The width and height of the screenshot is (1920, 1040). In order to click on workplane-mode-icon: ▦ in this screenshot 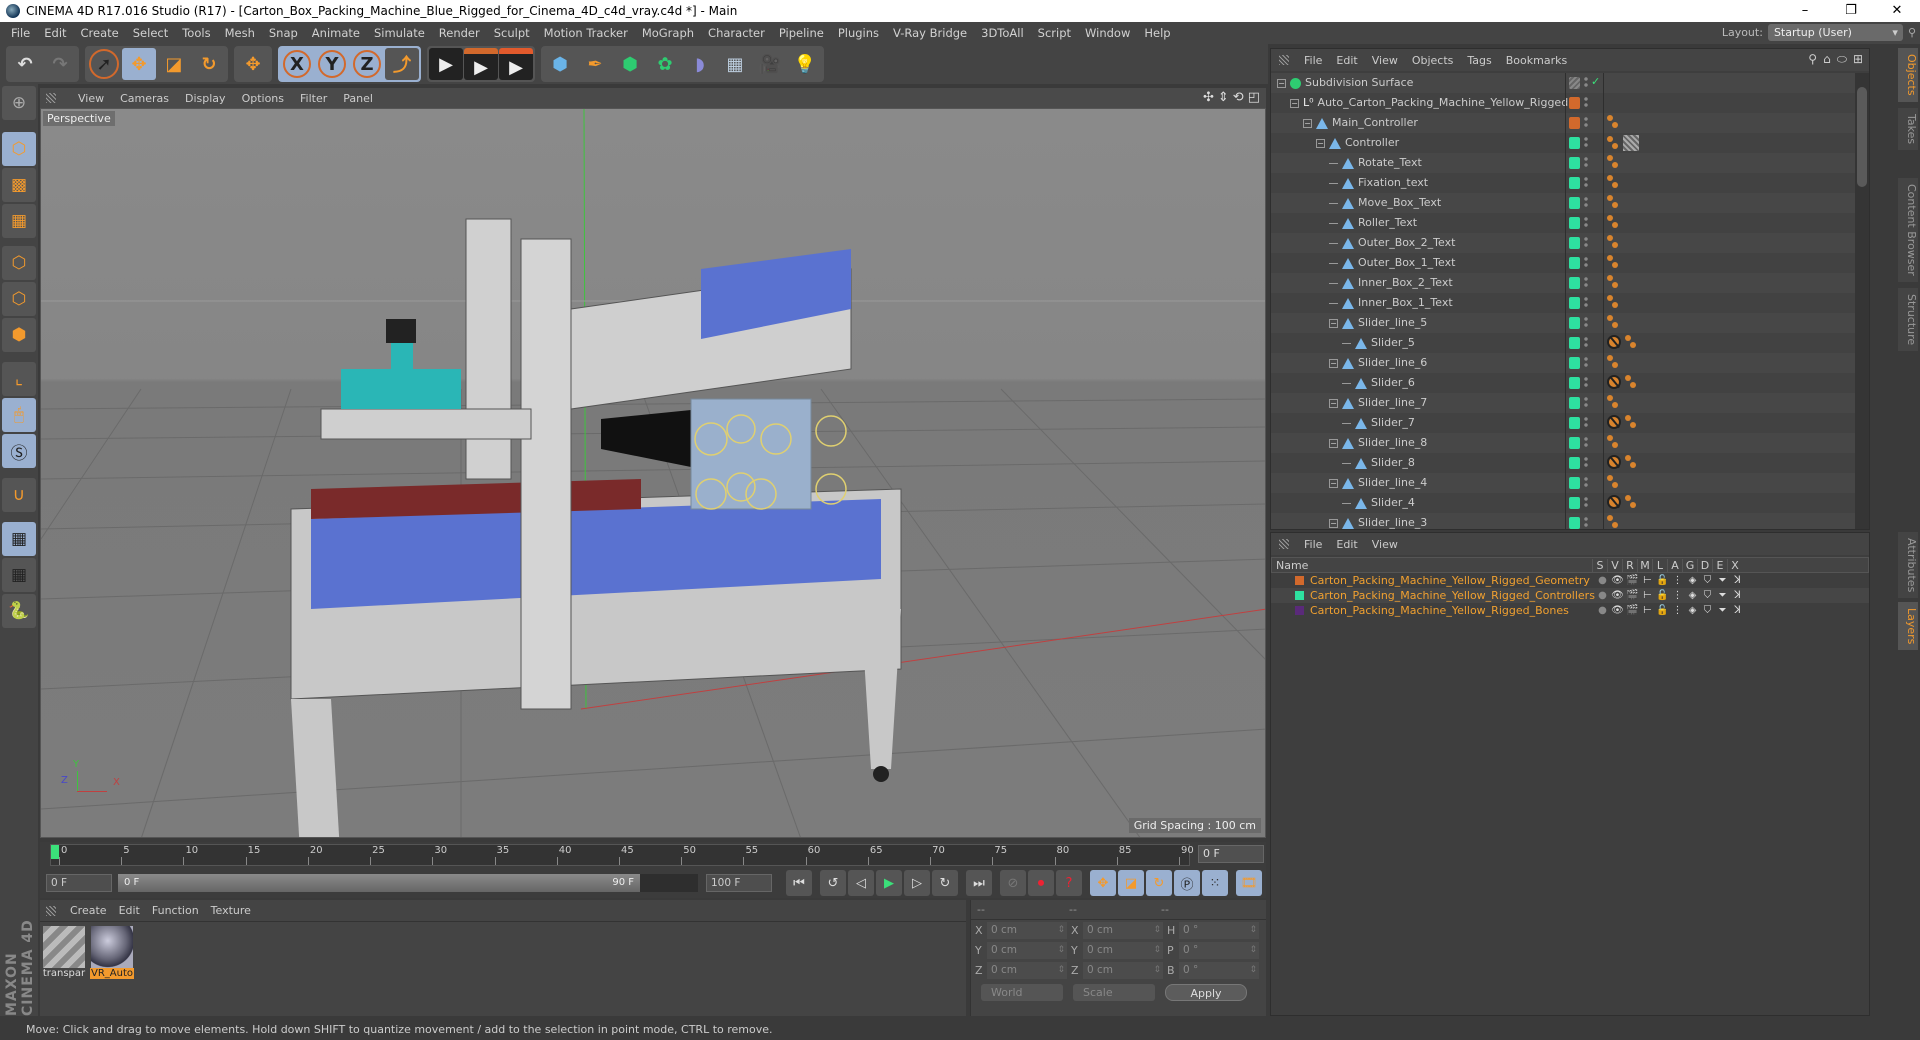, I will do `click(19, 221)`.